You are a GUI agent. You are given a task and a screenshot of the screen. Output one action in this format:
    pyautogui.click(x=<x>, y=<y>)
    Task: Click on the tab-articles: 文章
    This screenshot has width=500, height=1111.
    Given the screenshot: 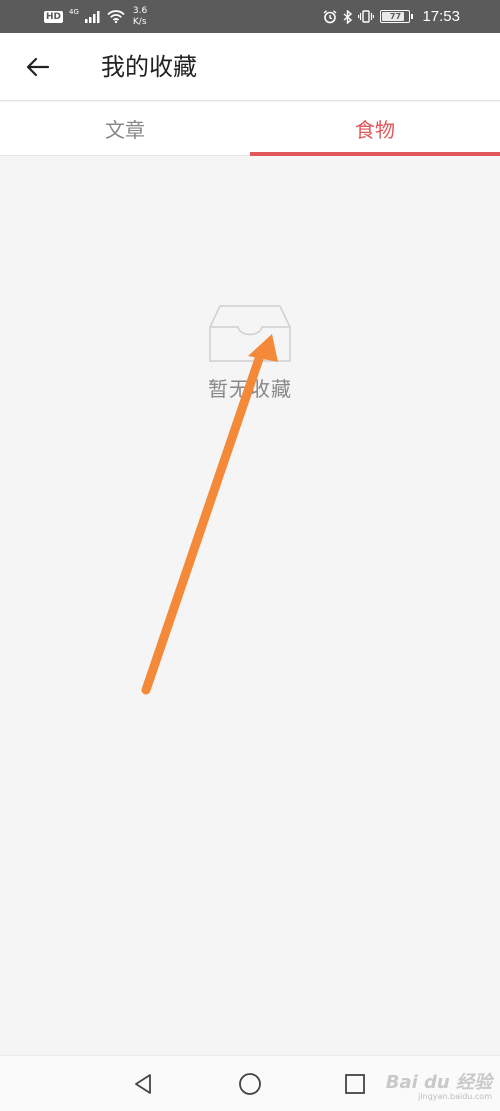 What is the action you would take?
    pyautogui.click(x=125, y=128)
    